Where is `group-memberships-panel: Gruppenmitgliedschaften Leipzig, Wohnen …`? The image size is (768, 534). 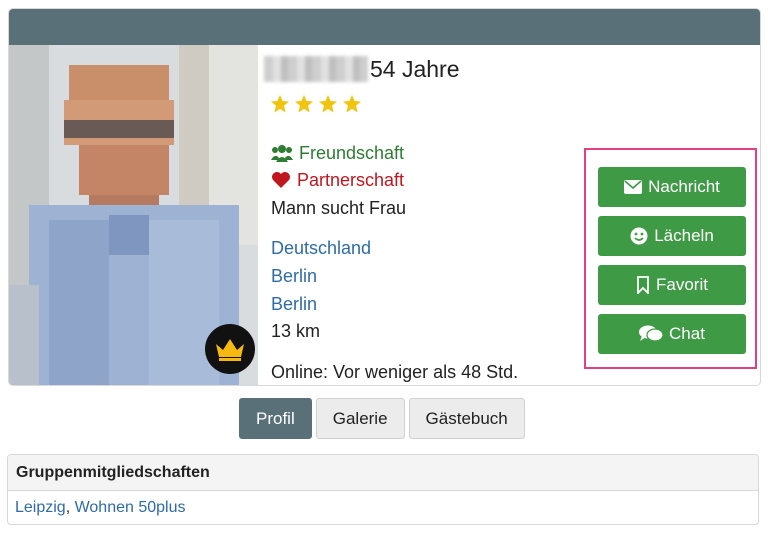
group-memberships-panel: Gruppenmitgliedschaften Leipzig, Wohnen … is located at coordinates (383, 489).